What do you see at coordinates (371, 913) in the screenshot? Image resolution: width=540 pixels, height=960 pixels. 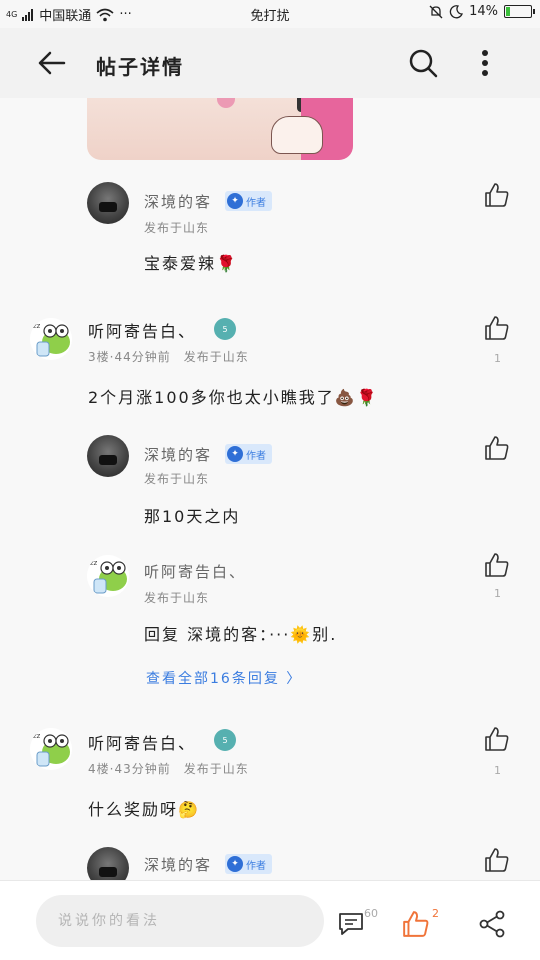 I see `comment-count: 60` at bounding box center [371, 913].